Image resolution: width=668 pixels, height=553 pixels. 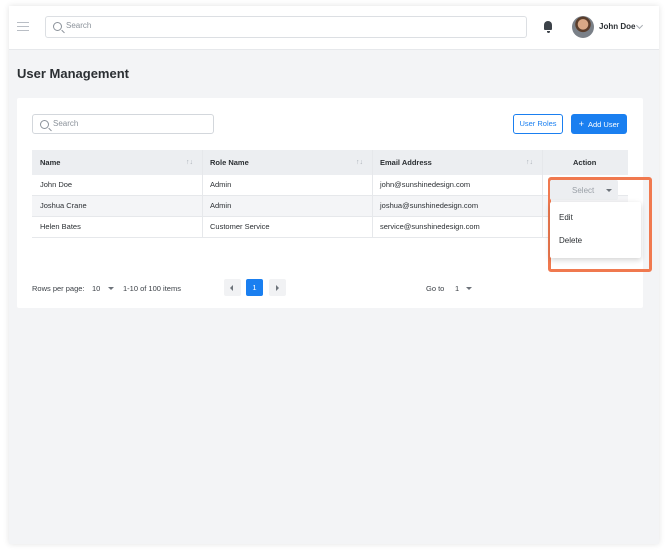 I want to click on cell-email: john@sunshinedesign.com, so click(x=425, y=184).